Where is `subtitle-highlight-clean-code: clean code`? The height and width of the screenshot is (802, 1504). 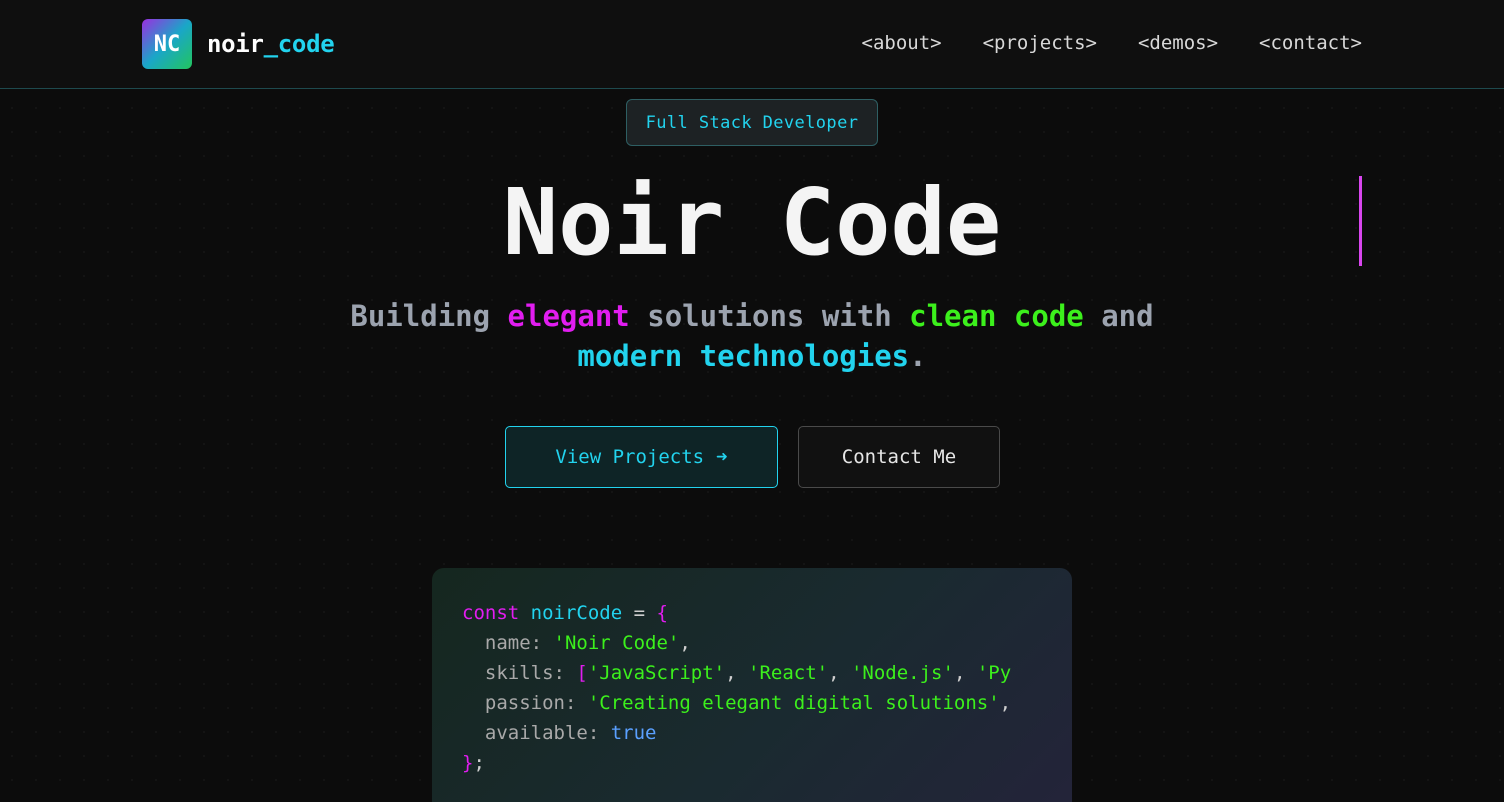
subtitle-highlight-clean-code: clean code is located at coordinates (996, 316).